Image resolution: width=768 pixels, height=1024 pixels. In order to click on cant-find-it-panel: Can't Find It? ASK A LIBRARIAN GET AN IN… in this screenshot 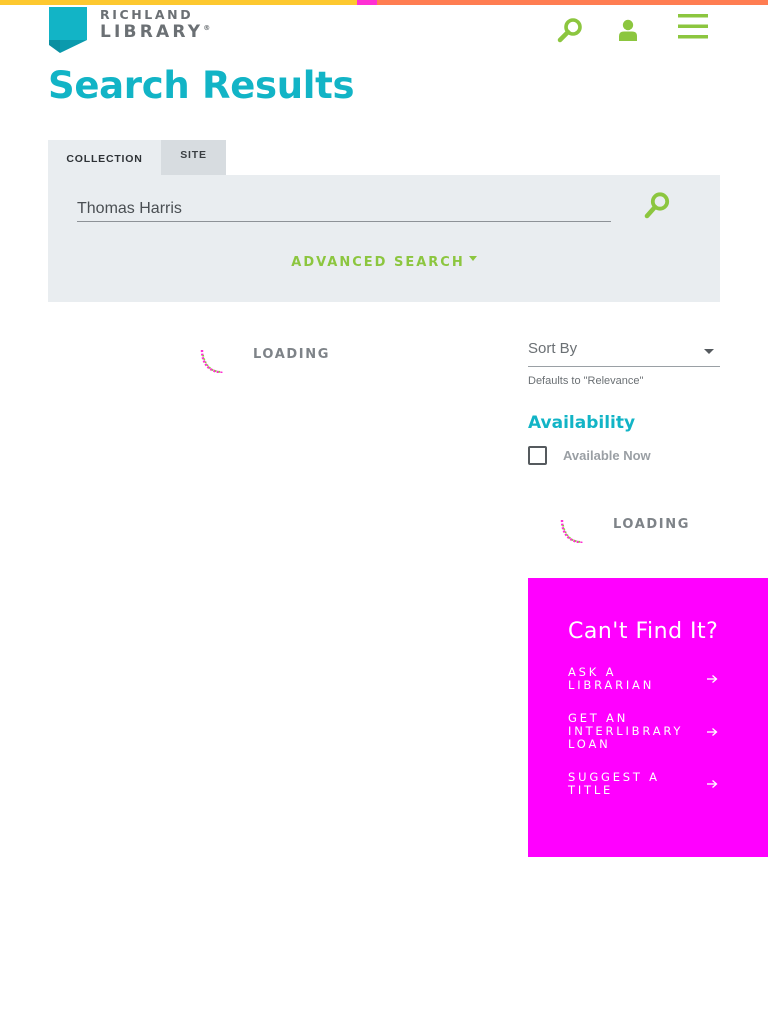, I will do `click(648, 717)`.